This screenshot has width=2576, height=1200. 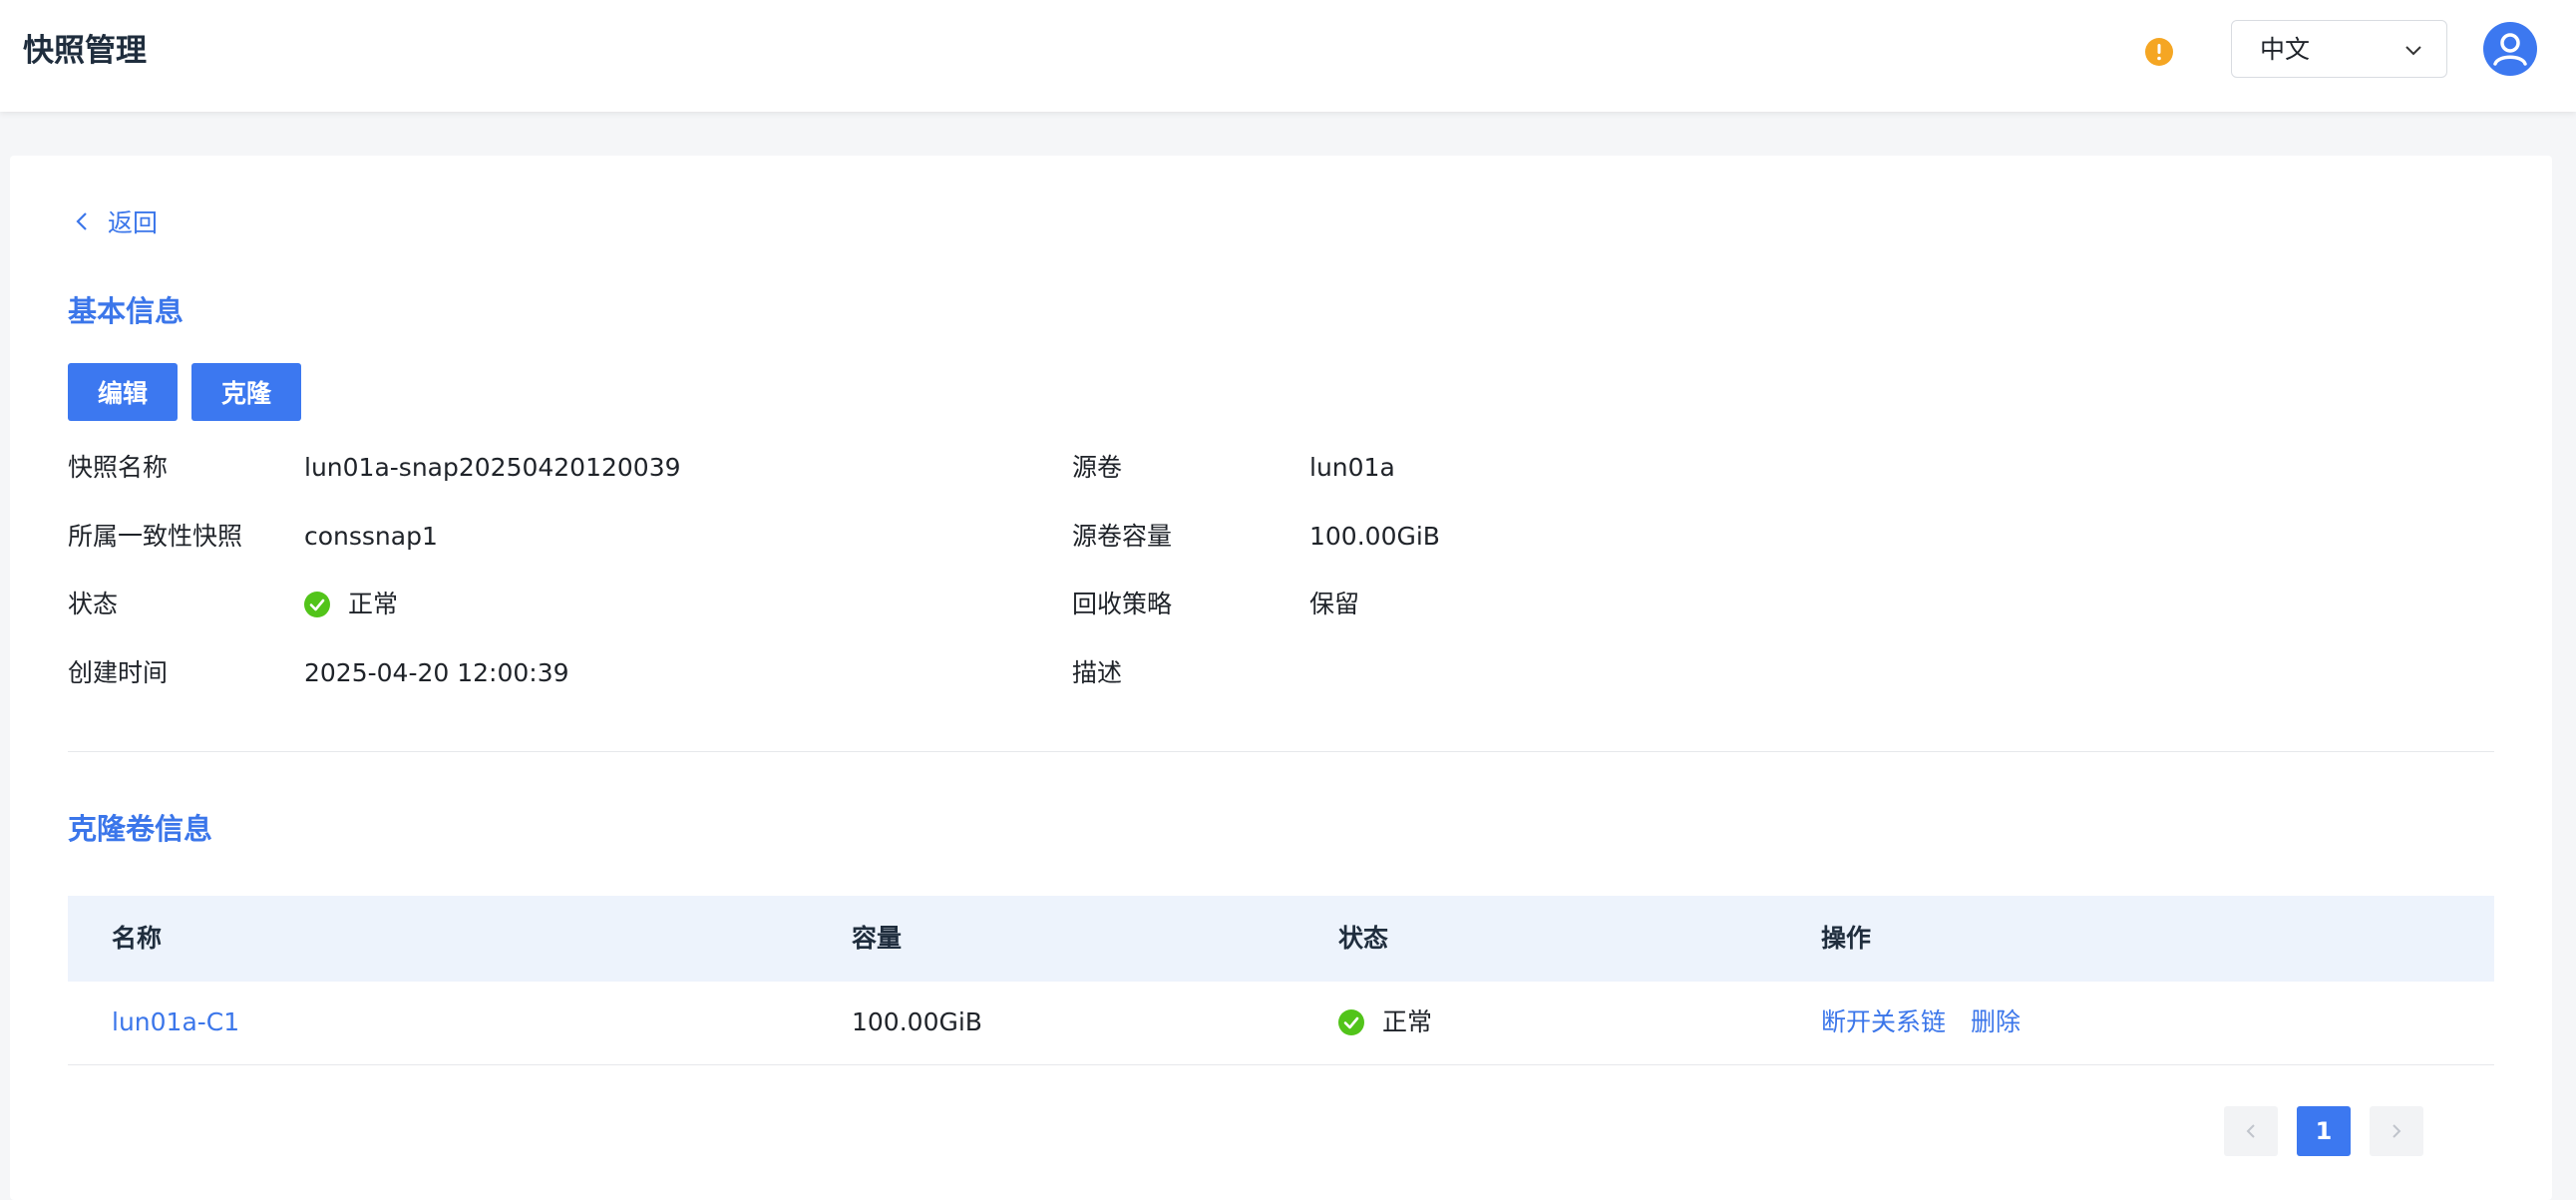 What do you see at coordinates (118, 672) in the screenshot?
I see `created-at-label: 创建时间` at bounding box center [118, 672].